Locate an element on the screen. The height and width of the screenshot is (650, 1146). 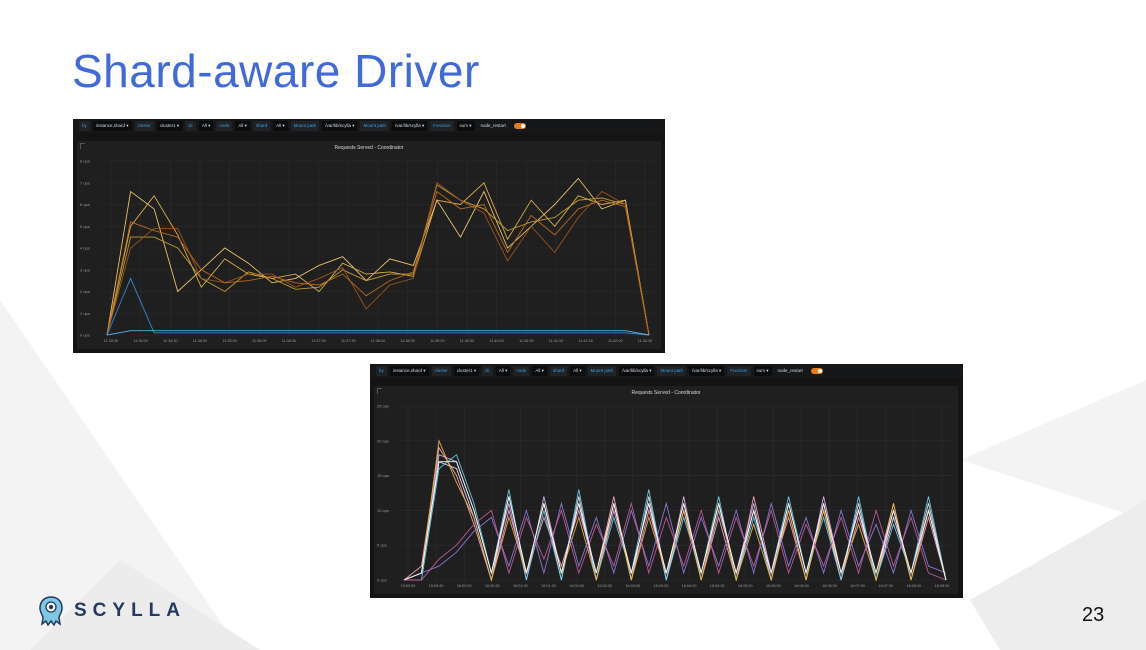
y-tick-label: 25 ops is located at coordinates (383, 406).